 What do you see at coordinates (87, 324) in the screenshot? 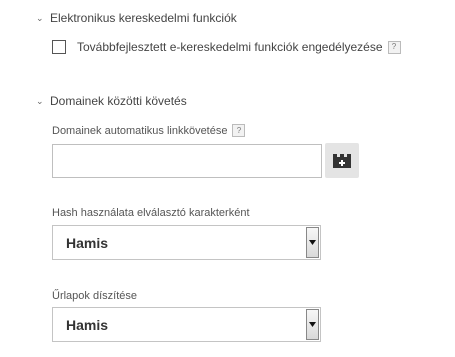
I see `decorate-forms-value: Hamis` at bounding box center [87, 324].